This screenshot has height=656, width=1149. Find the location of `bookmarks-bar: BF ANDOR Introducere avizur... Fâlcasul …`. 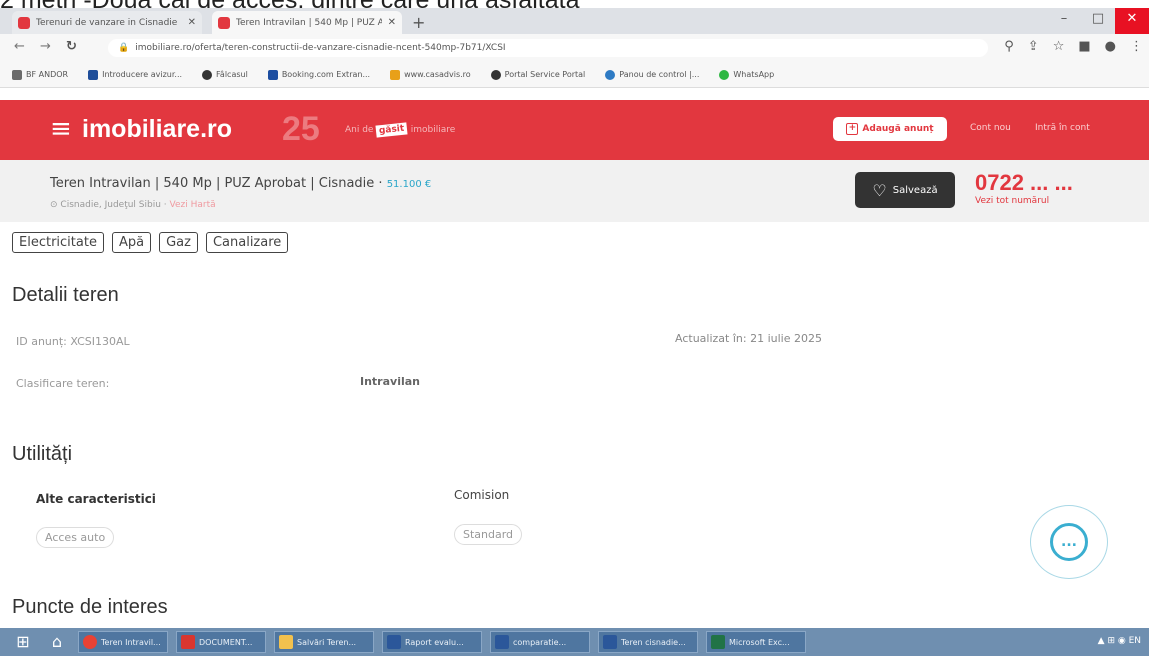

bookmarks-bar: BF ANDOR Introducere avizur... Fâlcasul … is located at coordinates (574, 75).